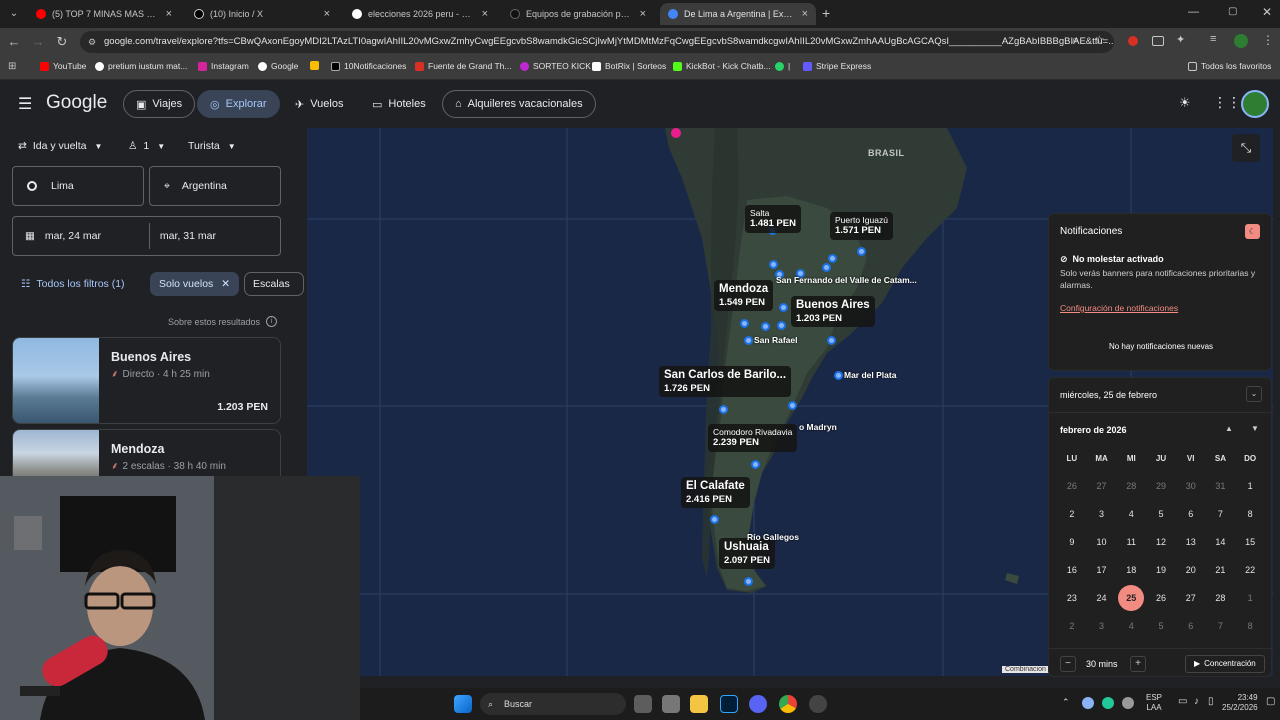 This screenshot has width=1280, height=720. What do you see at coordinates (159, 104) in the screenshot?
I see `nav-viajes: ▣ Viajes` at bounding box center [159, 104].